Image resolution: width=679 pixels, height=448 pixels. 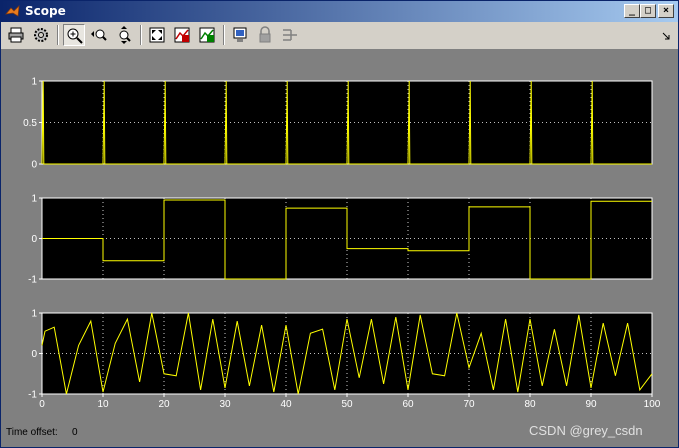 I want to click on x-tick-label: 10, so click(x=103, y=404).